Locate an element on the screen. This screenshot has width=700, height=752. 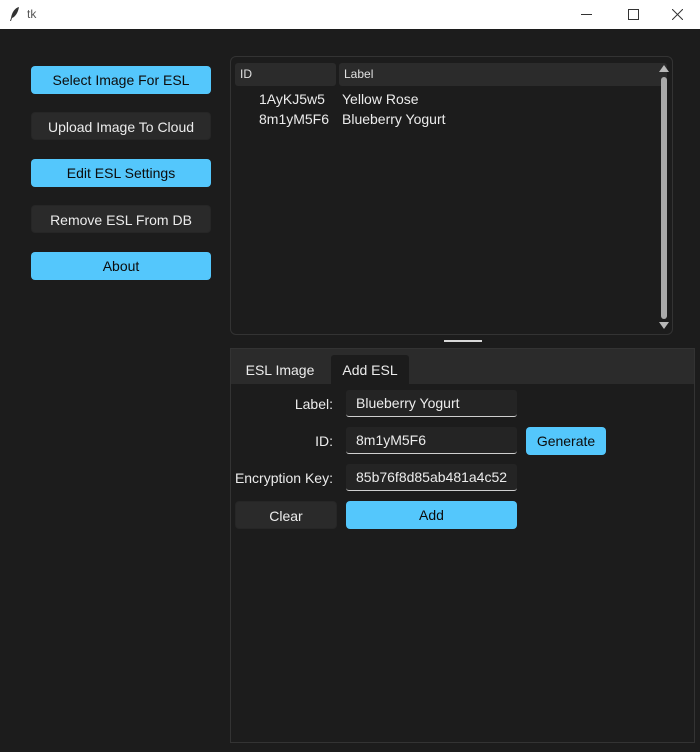
add-button: Add is located at coordinates (431, 515).